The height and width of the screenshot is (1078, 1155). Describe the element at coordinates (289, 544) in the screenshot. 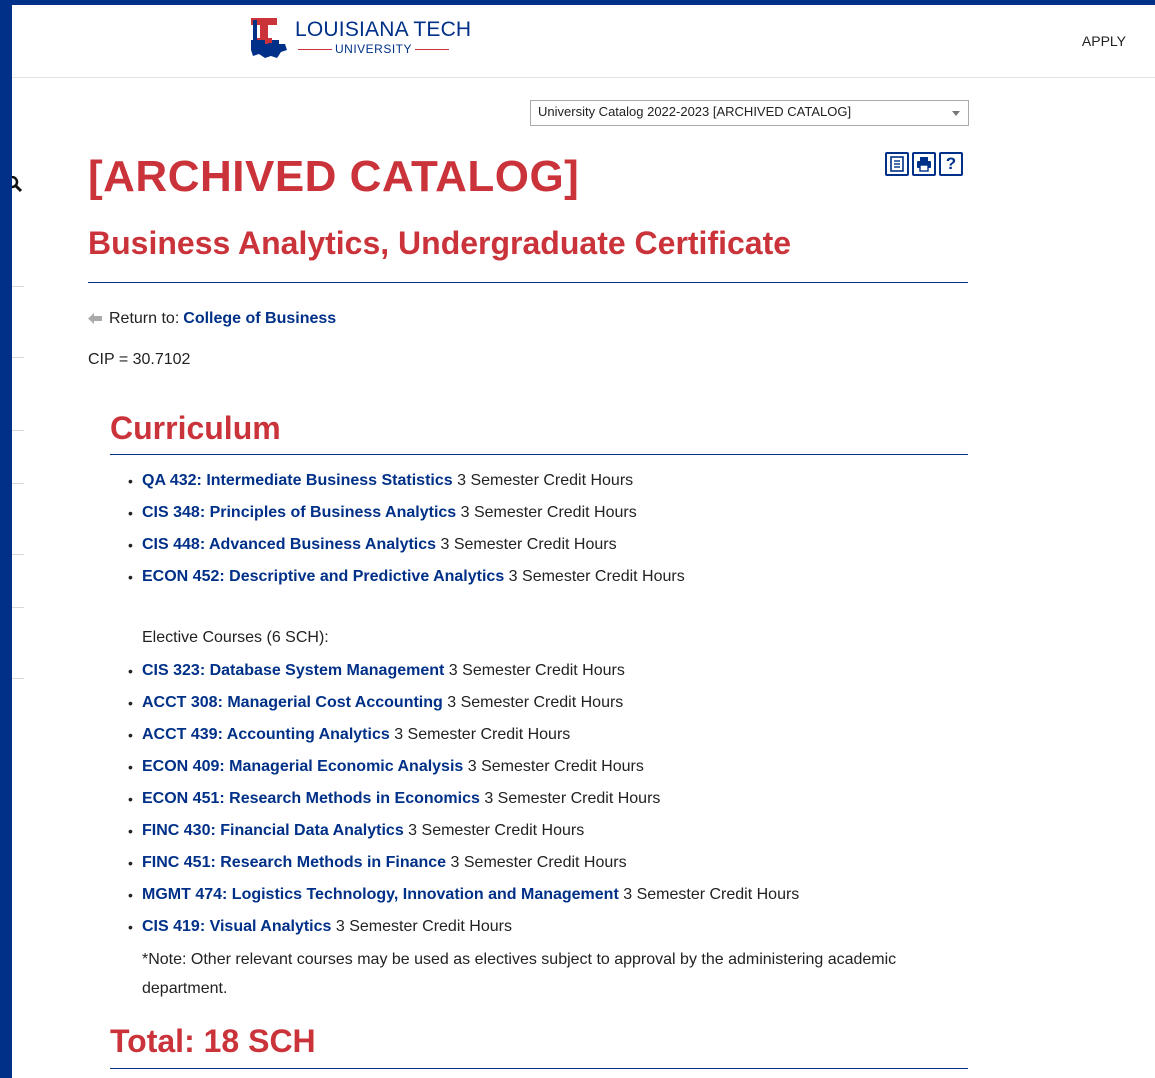

I see `course-link: CIS 448: Advanced Business Analytics` at that location.